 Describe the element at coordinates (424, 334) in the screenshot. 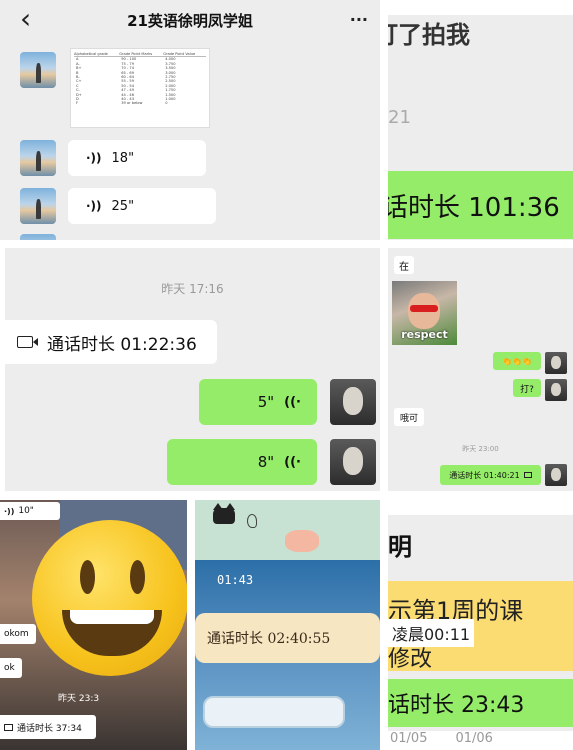

I see `sticker-caption: respect` at that location.